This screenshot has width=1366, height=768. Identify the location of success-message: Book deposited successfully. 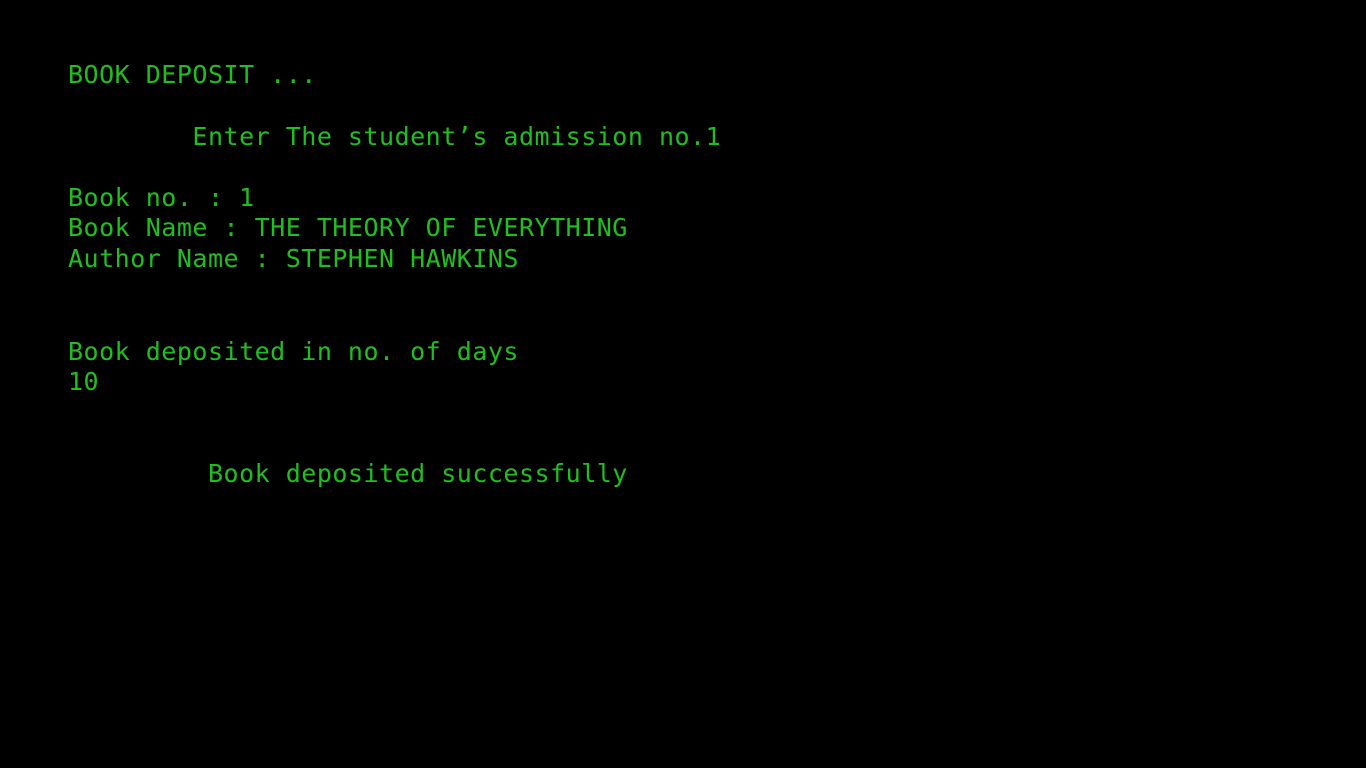
(348, 473).